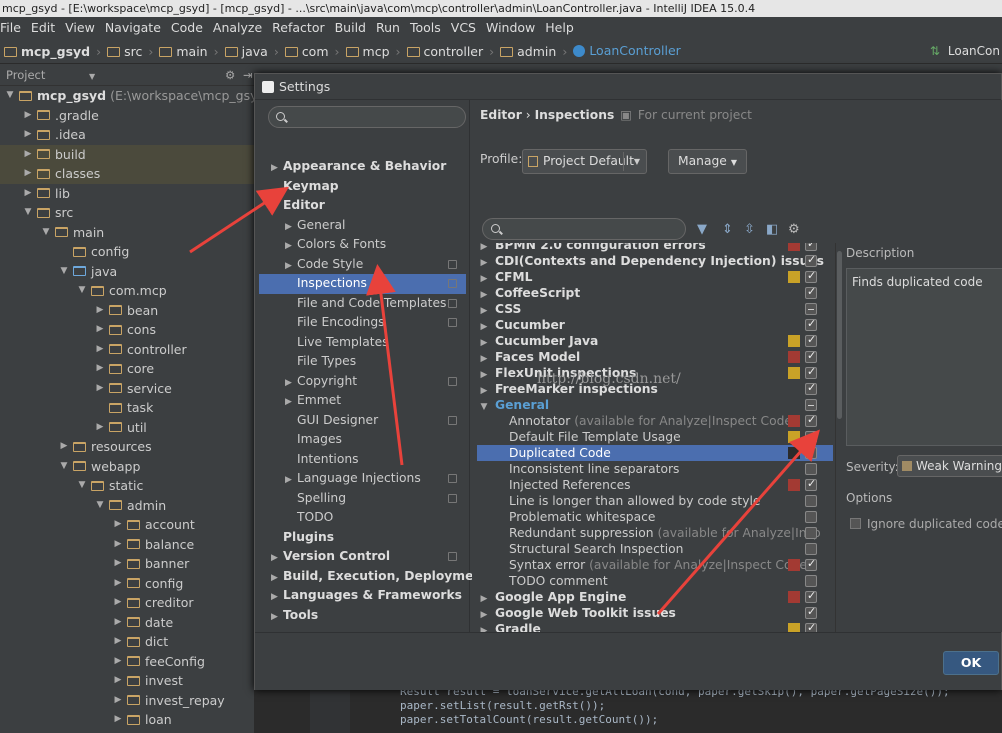 The height and width of the screenshot is (733, 1002). Describe the element at coordinates (362, 167) in the screenshot. I see `settings-nav-appearance: ▶ Appearance & Behavior` at that location.